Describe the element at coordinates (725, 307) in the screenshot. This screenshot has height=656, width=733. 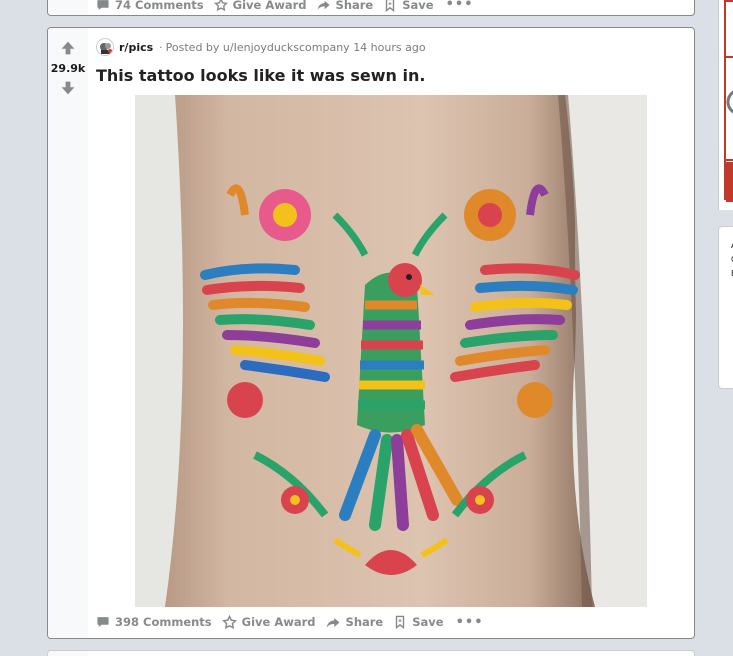
I see `sidebar-widget-community: A C E` at that location.